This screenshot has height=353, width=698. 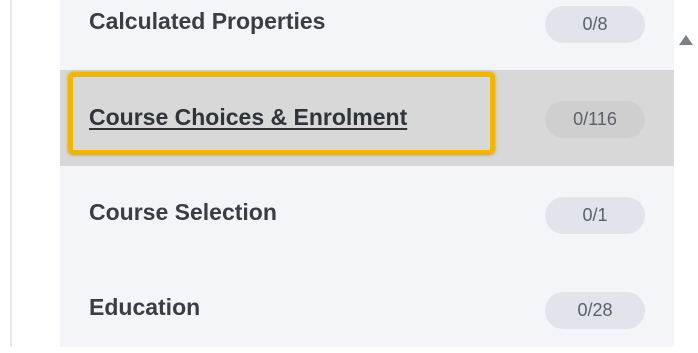 I want to click on count-badge: 0/116, so click(x=595, y=119).